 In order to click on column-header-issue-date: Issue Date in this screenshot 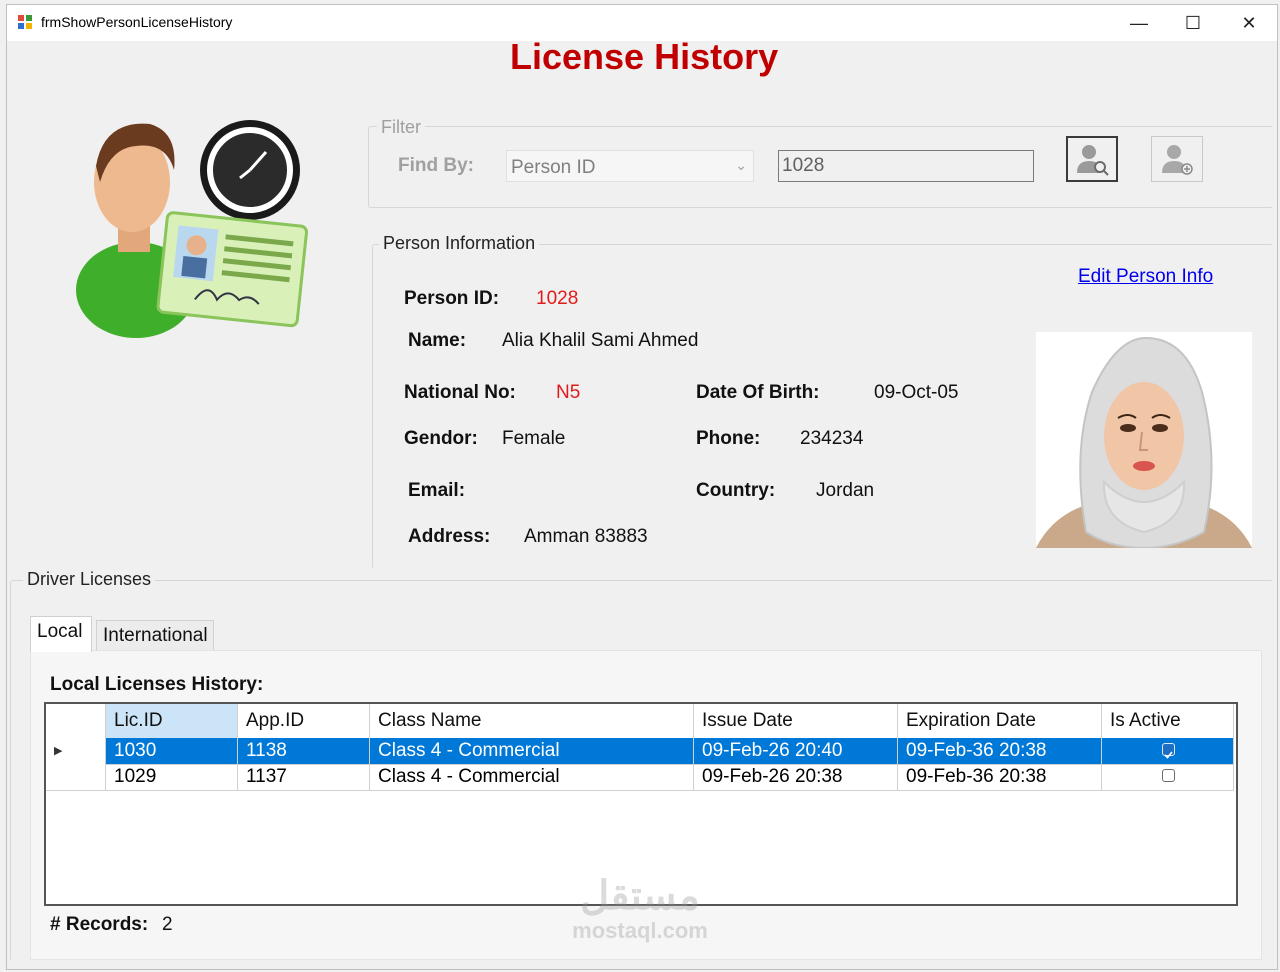, I will do `click(796, 721)`.